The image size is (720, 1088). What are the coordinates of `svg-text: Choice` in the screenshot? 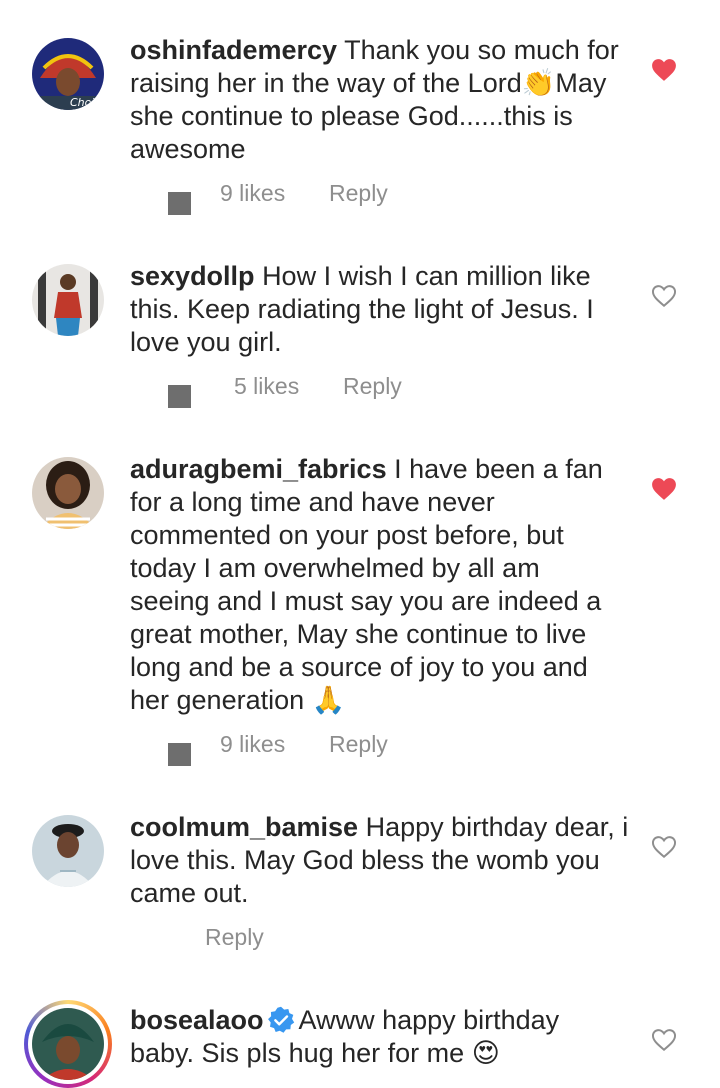 It's located at (87, 102).